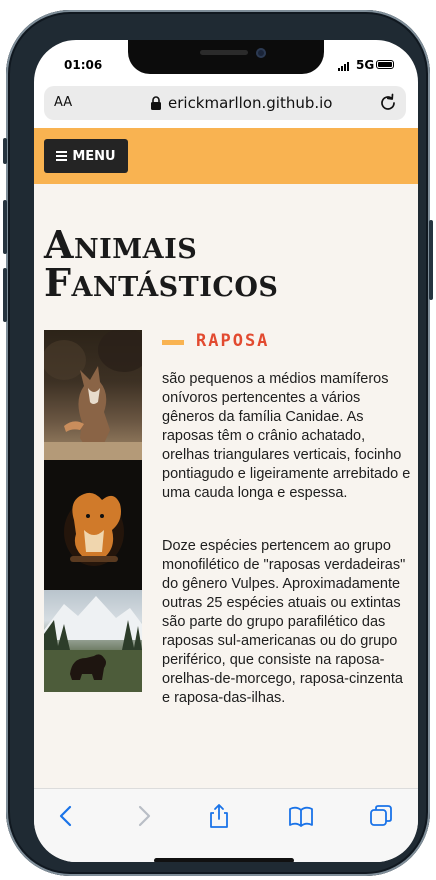 The image size is (436, 880). Describe the element at coordinates (224, 860) in the screenshot. I see `home-indicator` at that location.